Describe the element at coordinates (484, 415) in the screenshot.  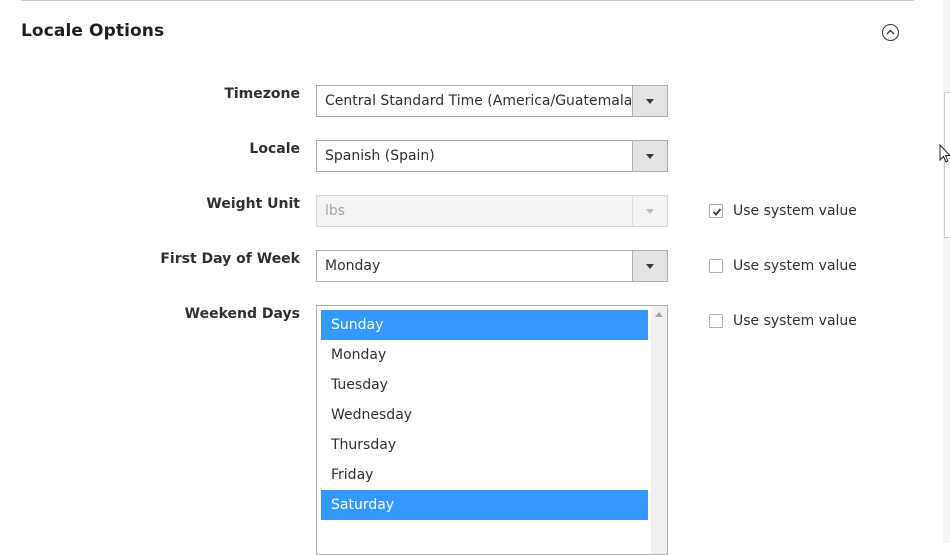
I see `weekend-option-wednesday: Wednesday` at that location.